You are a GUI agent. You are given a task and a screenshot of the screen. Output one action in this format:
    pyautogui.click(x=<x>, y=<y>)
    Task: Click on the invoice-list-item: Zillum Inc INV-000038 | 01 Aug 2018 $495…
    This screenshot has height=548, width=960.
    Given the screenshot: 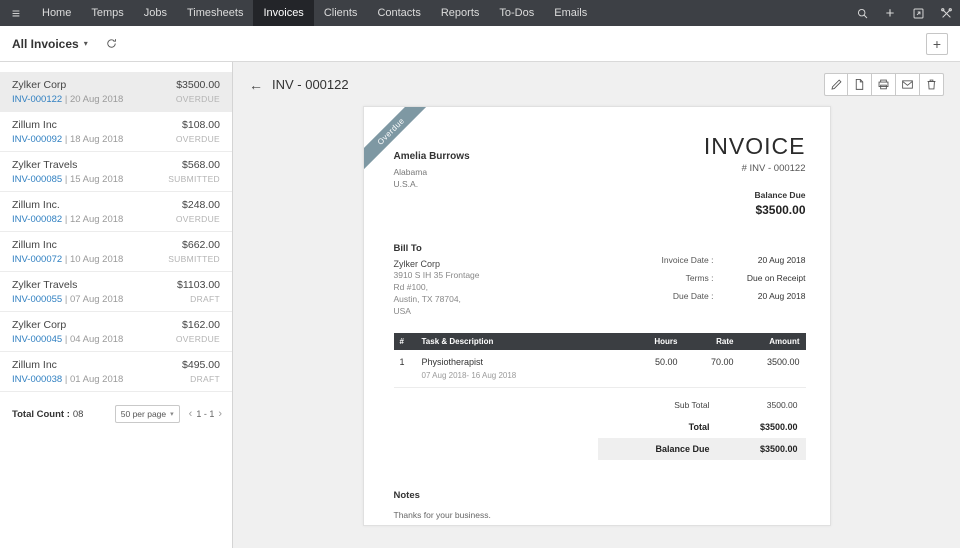 What is the action you would take?
    pyautogui.click(x=116, y=372)
    